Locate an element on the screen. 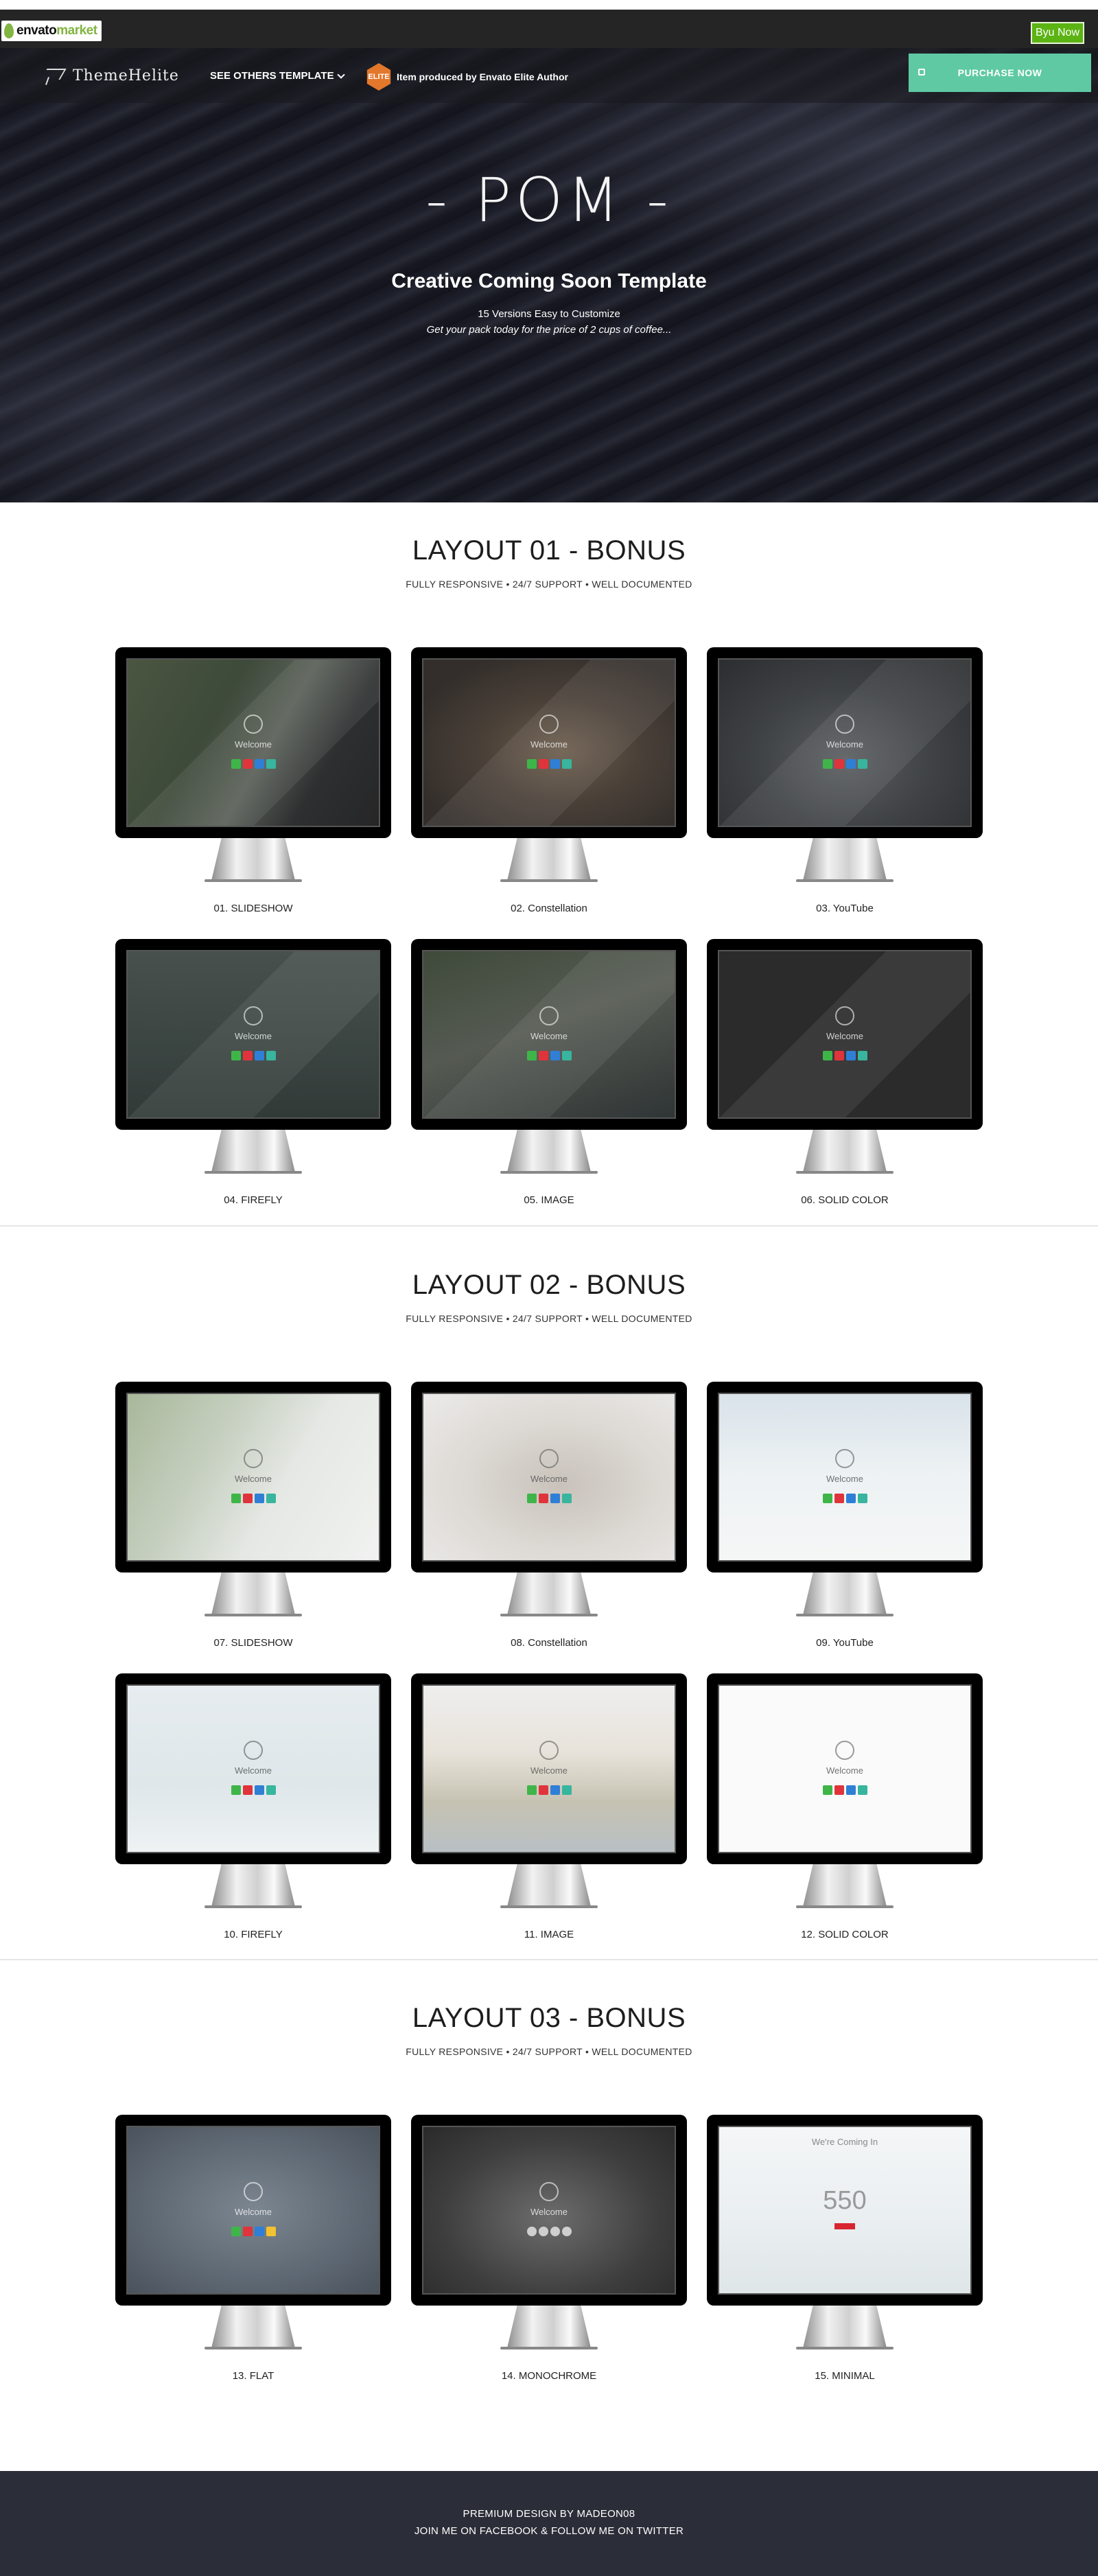 Image resolution: width=1098 pixels, height=2576 pixels. buy-now-button: Byu Now is located at coordinates (1057, 33).